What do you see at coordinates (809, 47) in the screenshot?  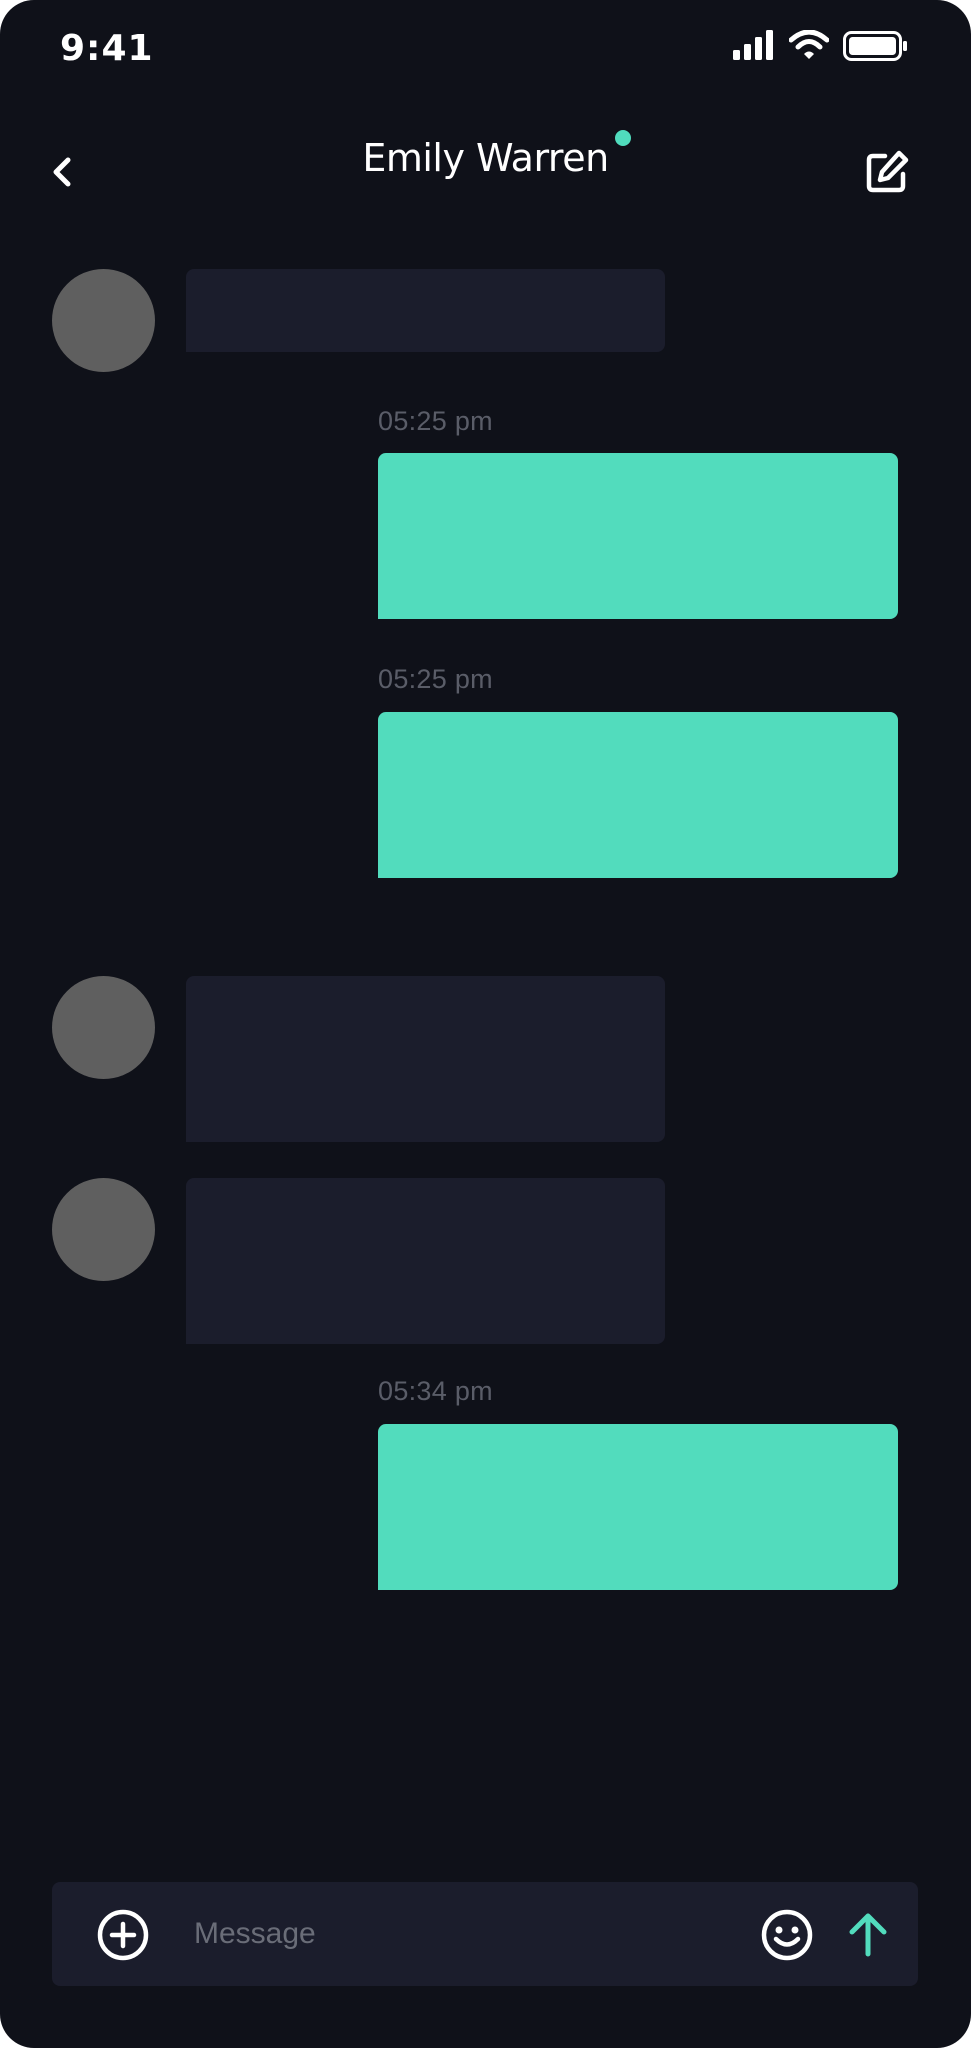 I see `wifi-icon` at bounding box center [809, 47].